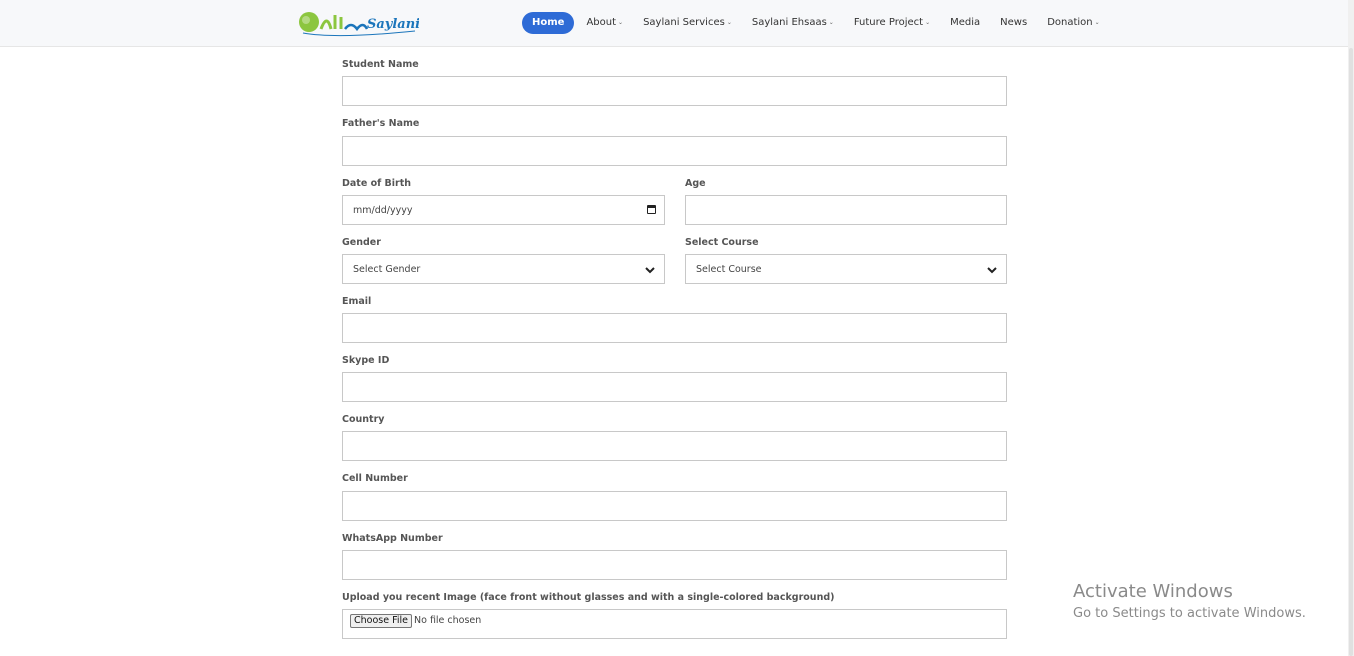  Describe the element at coordinates (448, 620) in the screenshot. I see `file-status-text: No file chosen` at that location.